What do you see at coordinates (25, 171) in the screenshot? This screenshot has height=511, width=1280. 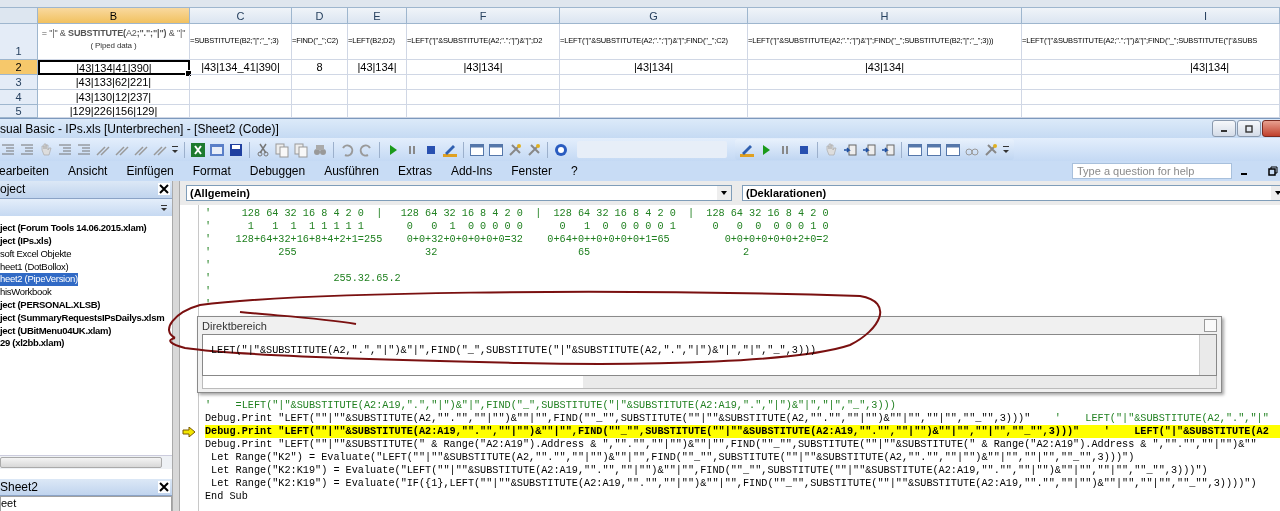 I see `menu-item: earbeiten` at bounding box center [25, 171].